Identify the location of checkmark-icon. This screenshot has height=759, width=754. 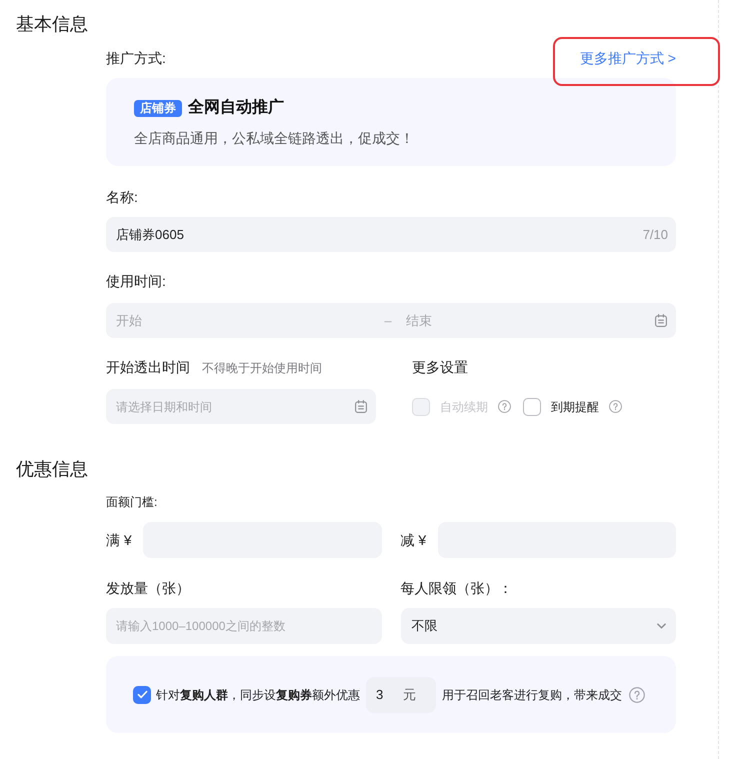
(142, 694).